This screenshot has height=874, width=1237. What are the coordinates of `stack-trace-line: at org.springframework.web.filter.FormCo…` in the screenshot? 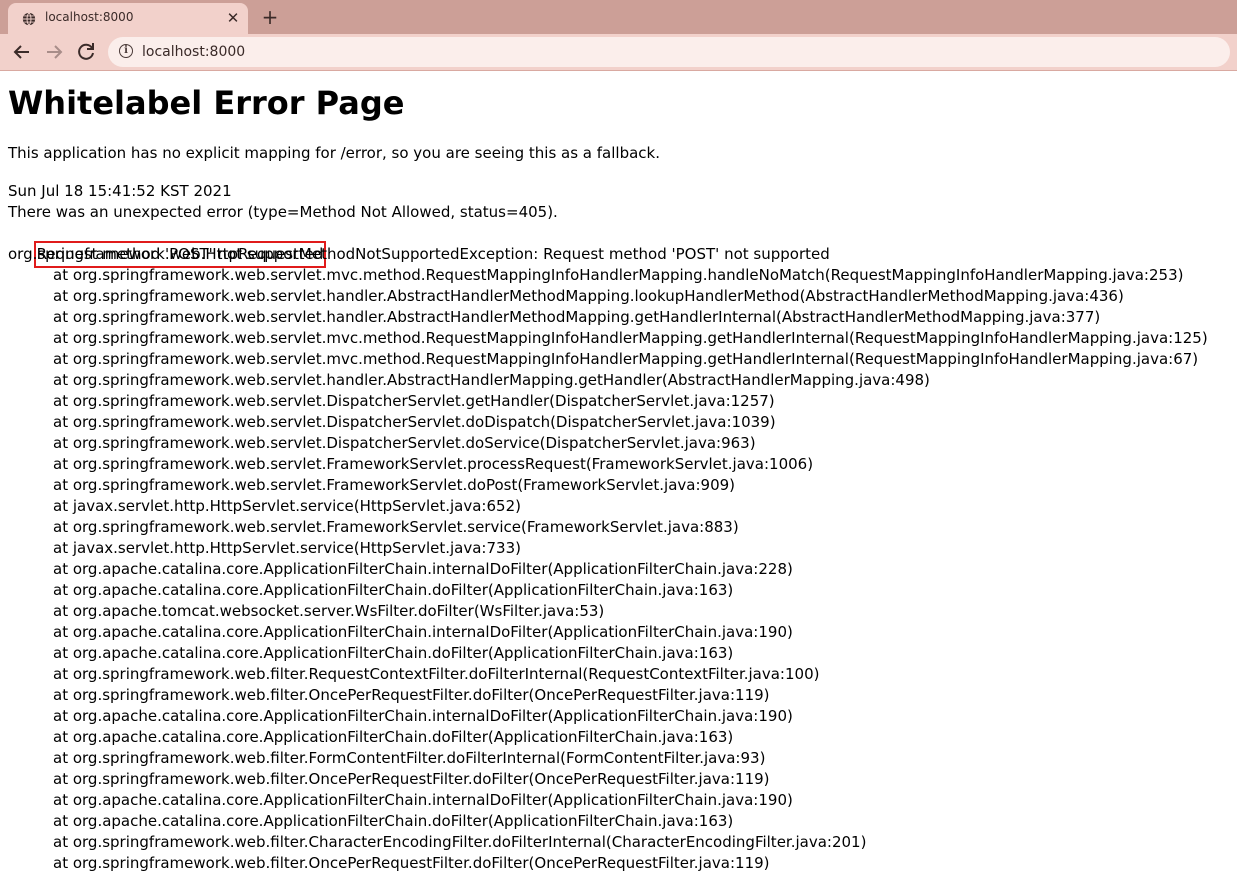 It's located at (409, 758).